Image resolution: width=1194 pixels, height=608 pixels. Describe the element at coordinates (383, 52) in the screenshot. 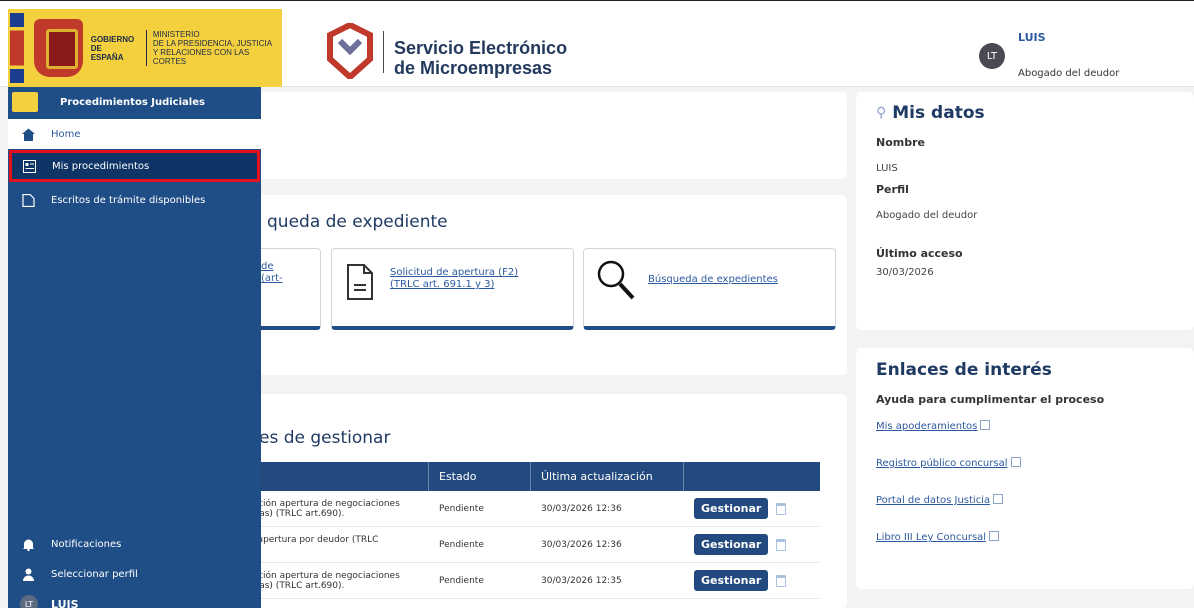

I see `logo-divider` at that location.